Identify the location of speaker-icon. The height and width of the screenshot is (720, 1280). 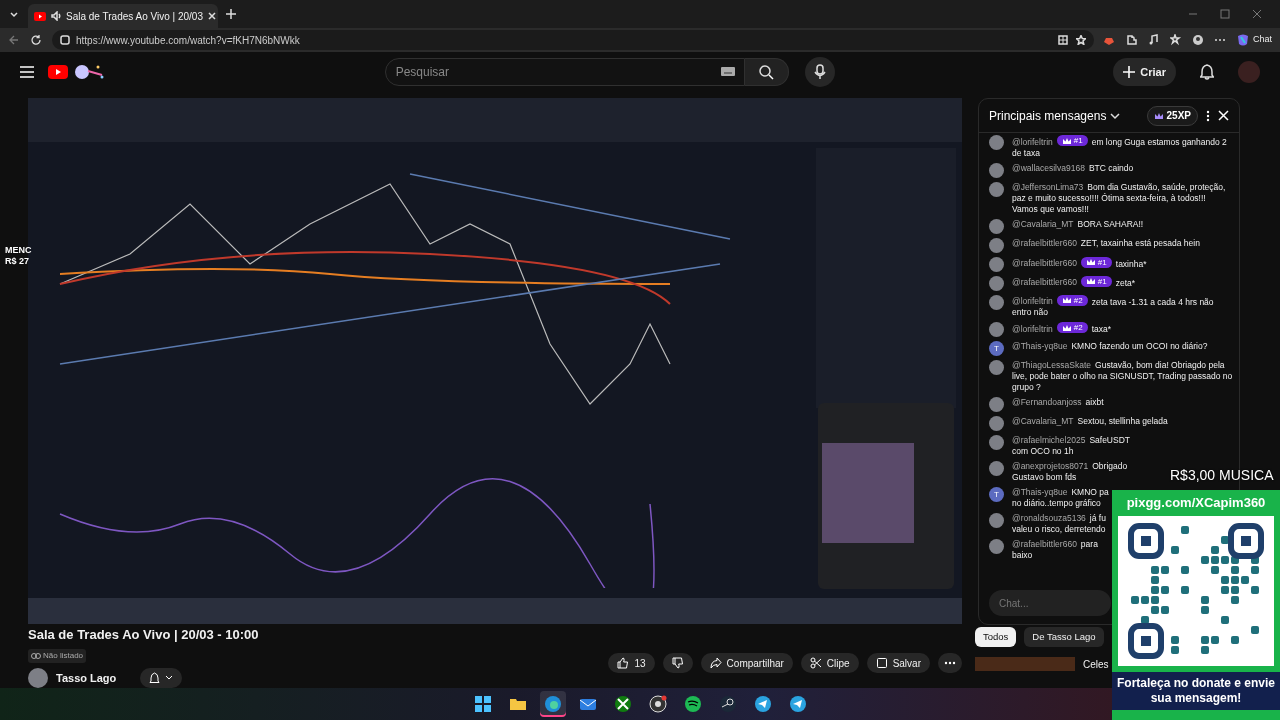
(56, 16).